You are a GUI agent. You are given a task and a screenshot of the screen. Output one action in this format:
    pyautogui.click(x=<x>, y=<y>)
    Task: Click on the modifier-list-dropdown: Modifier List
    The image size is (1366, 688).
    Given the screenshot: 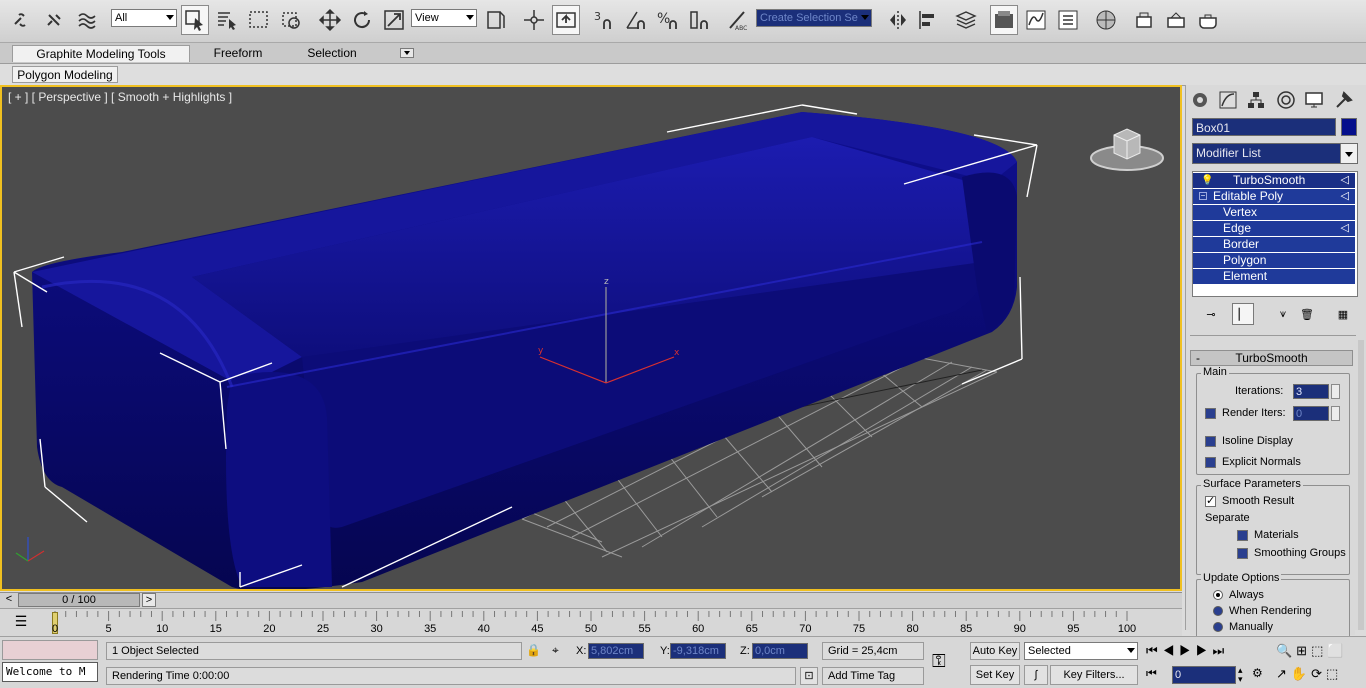 What is the action you would take?
    pyautogui.click(x=1275, y=153)
    